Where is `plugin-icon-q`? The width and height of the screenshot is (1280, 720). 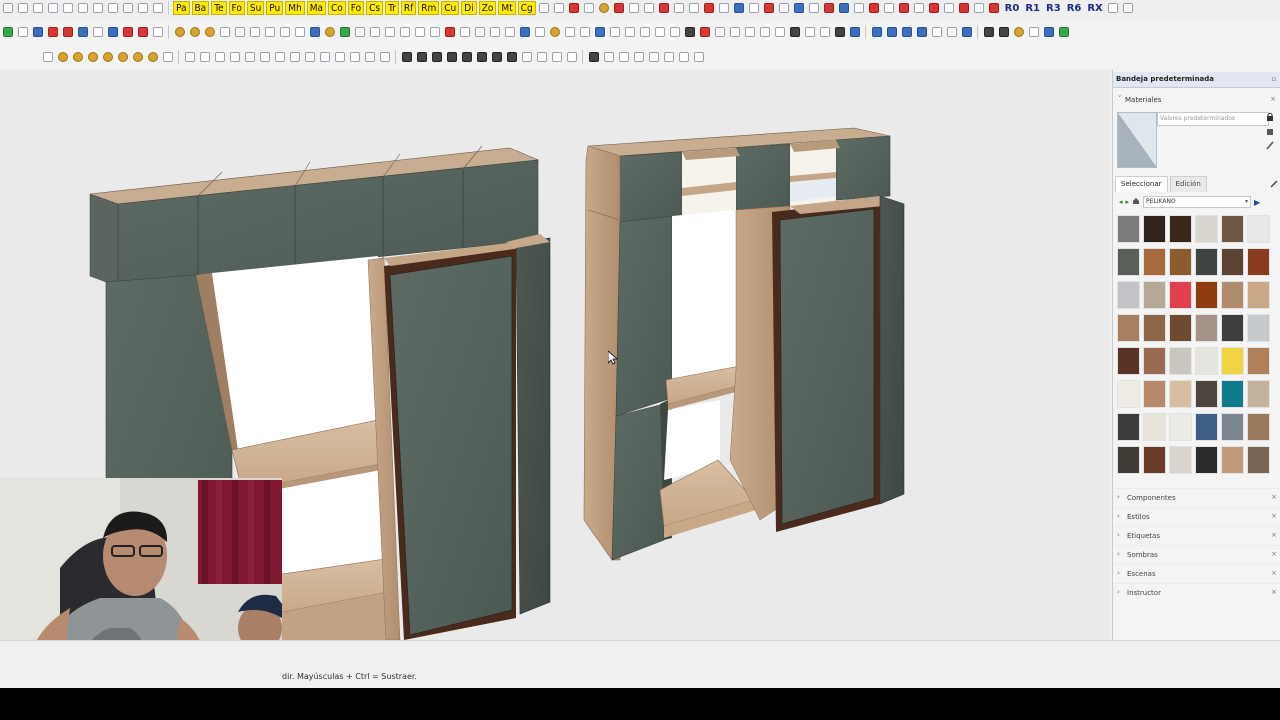 plugin-icon-q is located at coordinates (799, 8).